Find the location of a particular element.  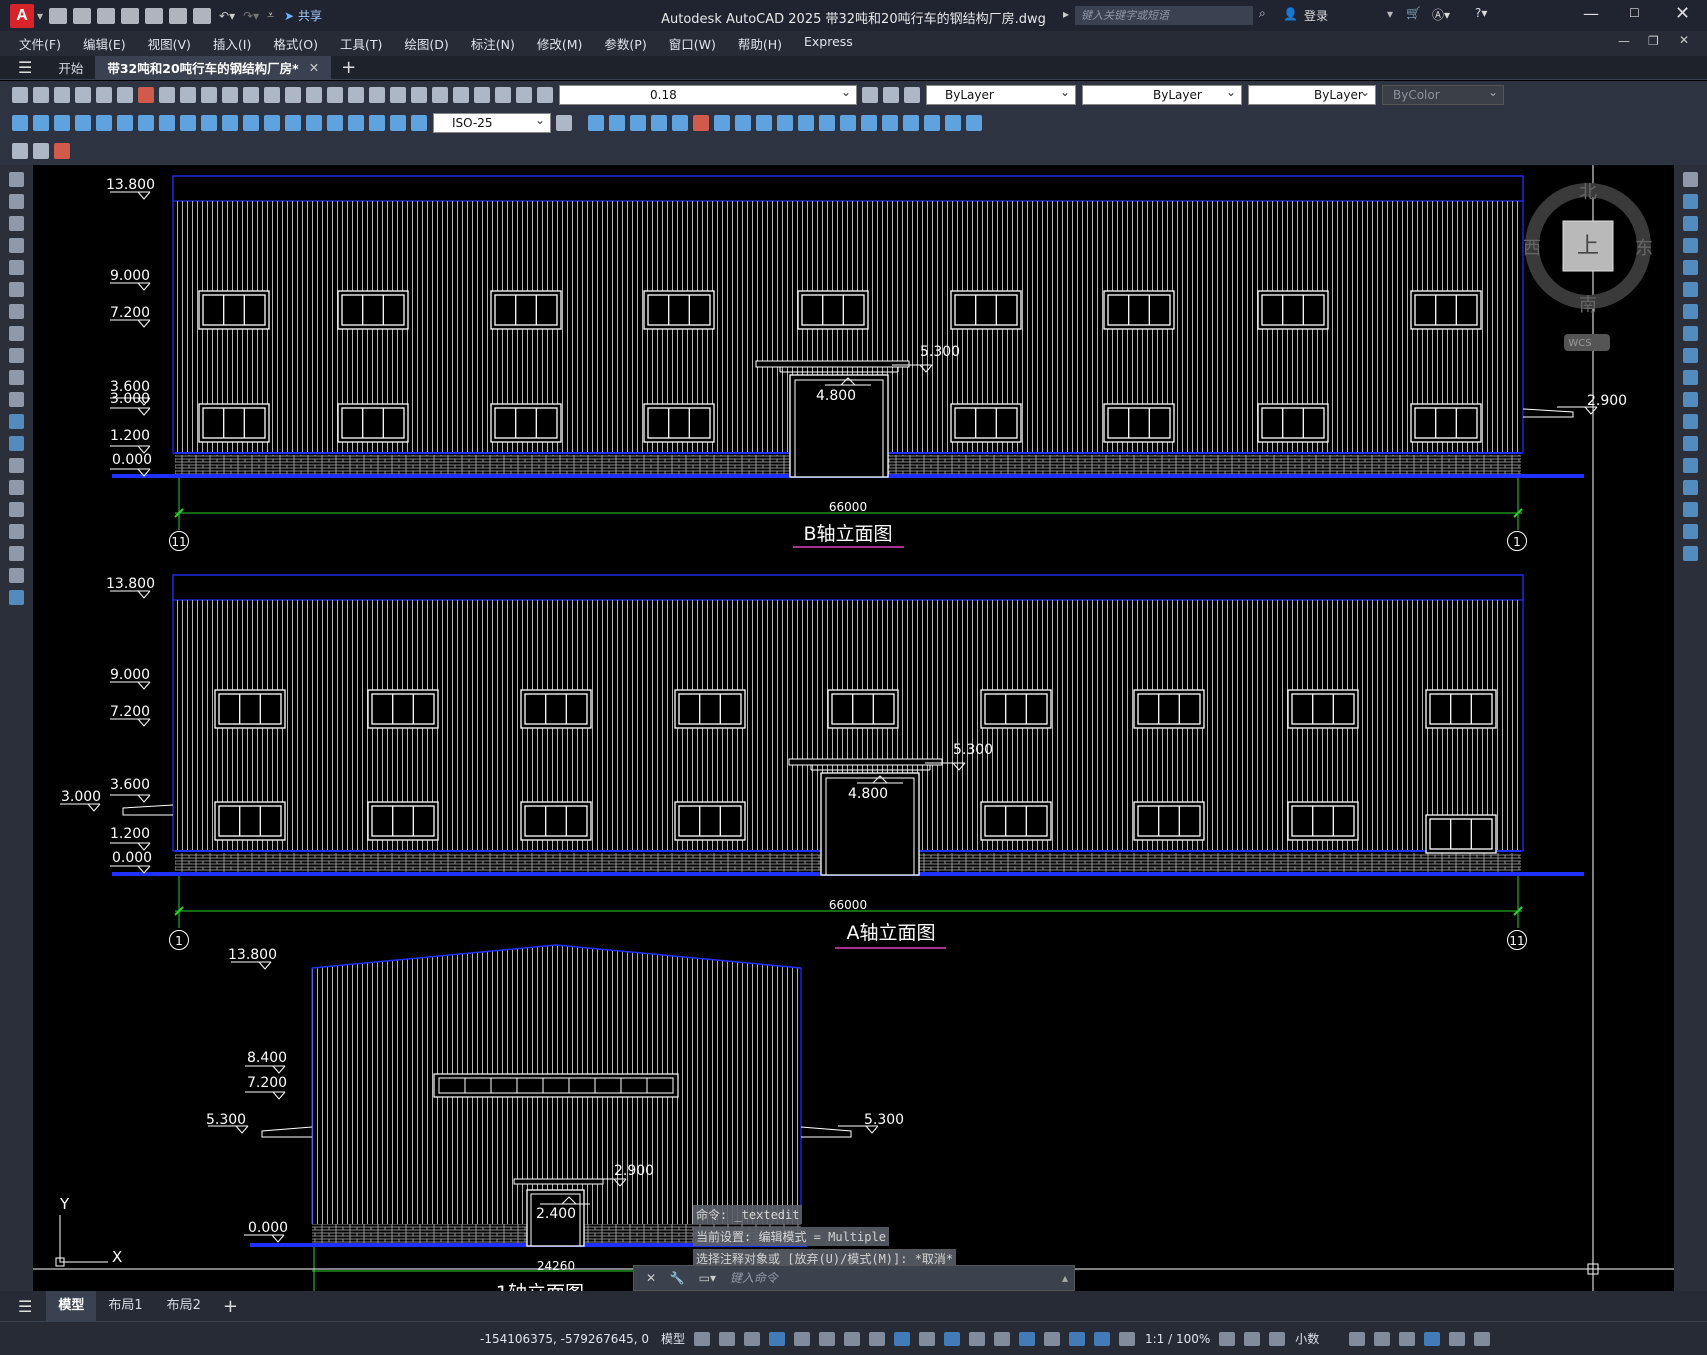

construction-line-icon is located at coordinates (16, 201).